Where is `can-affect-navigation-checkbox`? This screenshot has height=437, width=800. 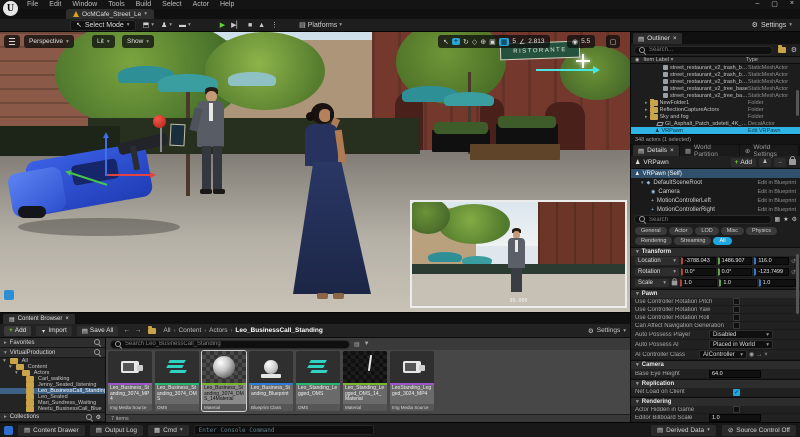 can-affect-navigation-checkbox is located at coordinates (736, 325).